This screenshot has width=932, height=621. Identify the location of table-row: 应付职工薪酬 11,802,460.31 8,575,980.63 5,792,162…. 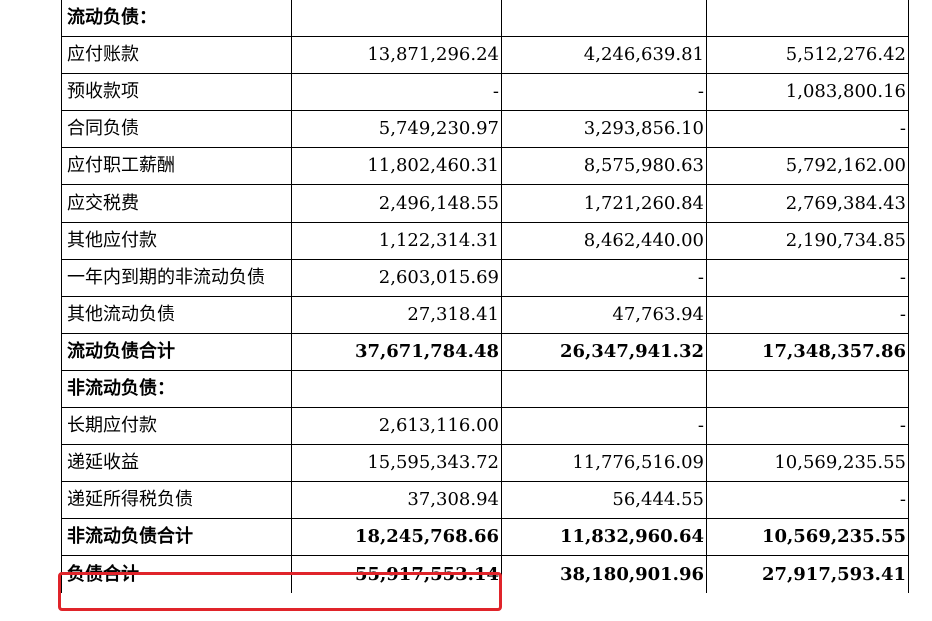
(485, 166).